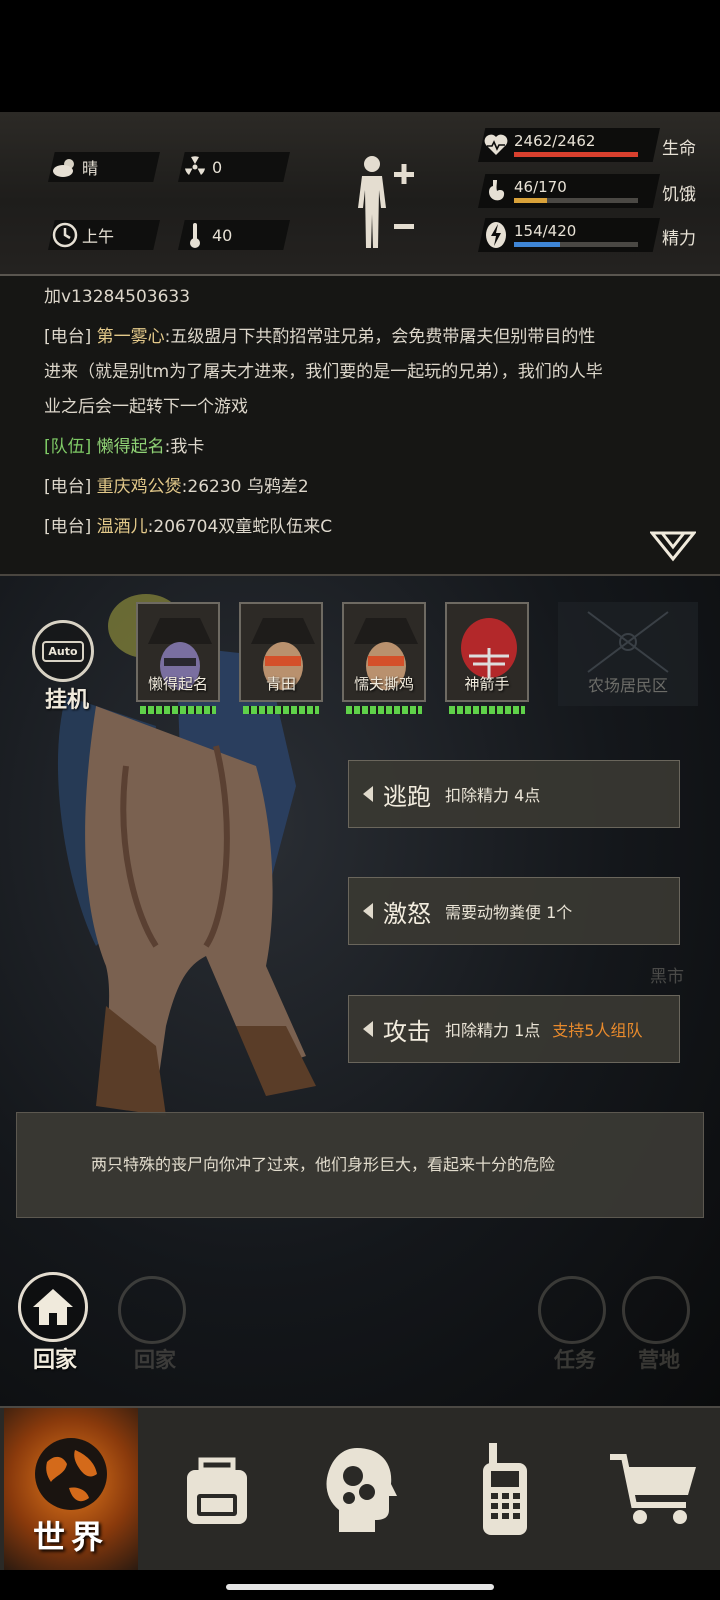  What do you see at coordinates (667, 977) in the screenshot?
I see `black-market-label: 黑市` at bounding box center [667, 977].